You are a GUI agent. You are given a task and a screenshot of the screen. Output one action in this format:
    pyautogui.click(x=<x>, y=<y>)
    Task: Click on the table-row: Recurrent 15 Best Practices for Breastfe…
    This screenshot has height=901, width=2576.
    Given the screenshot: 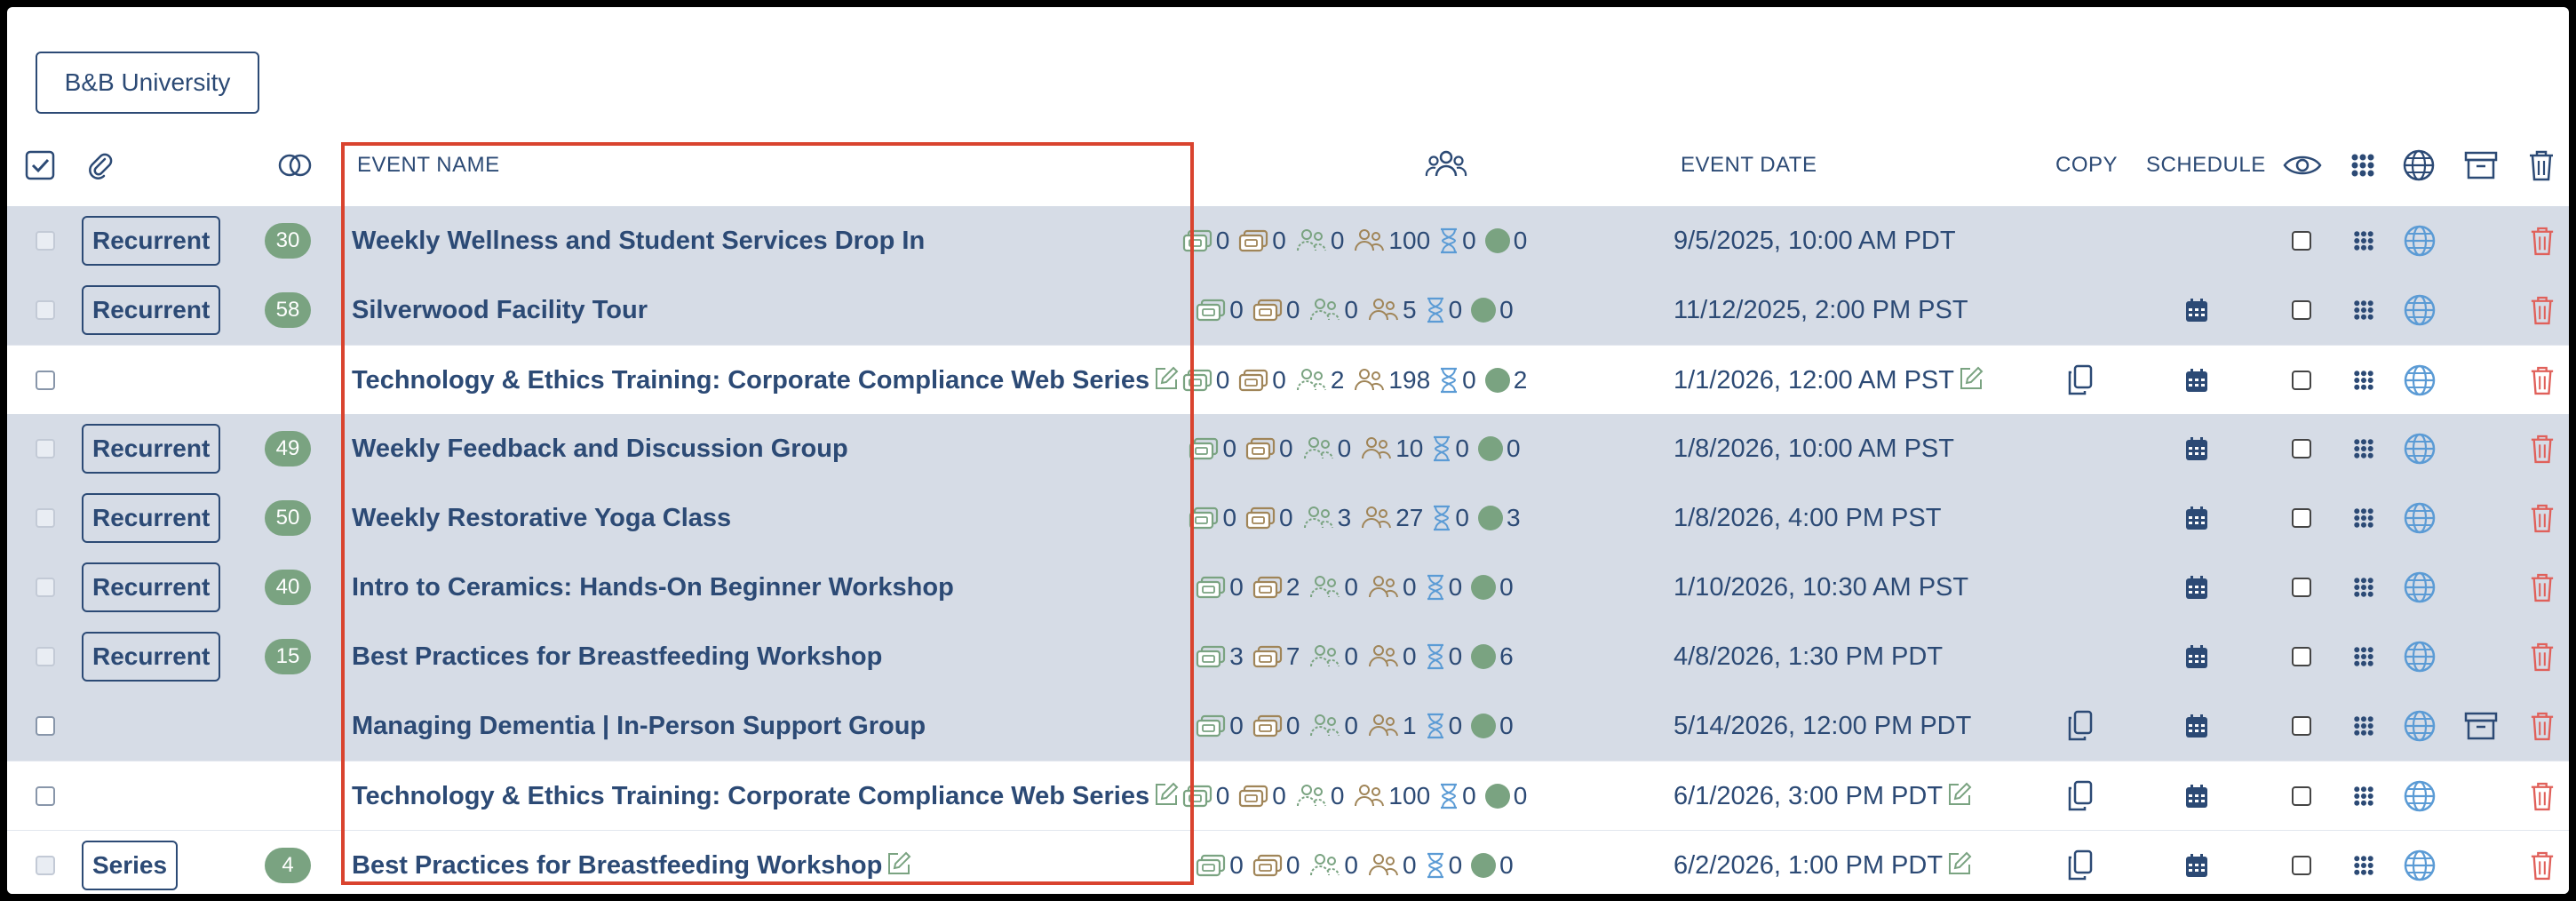 What is the action you would take?
    pyautogui.click(x=1288, y=656)
    